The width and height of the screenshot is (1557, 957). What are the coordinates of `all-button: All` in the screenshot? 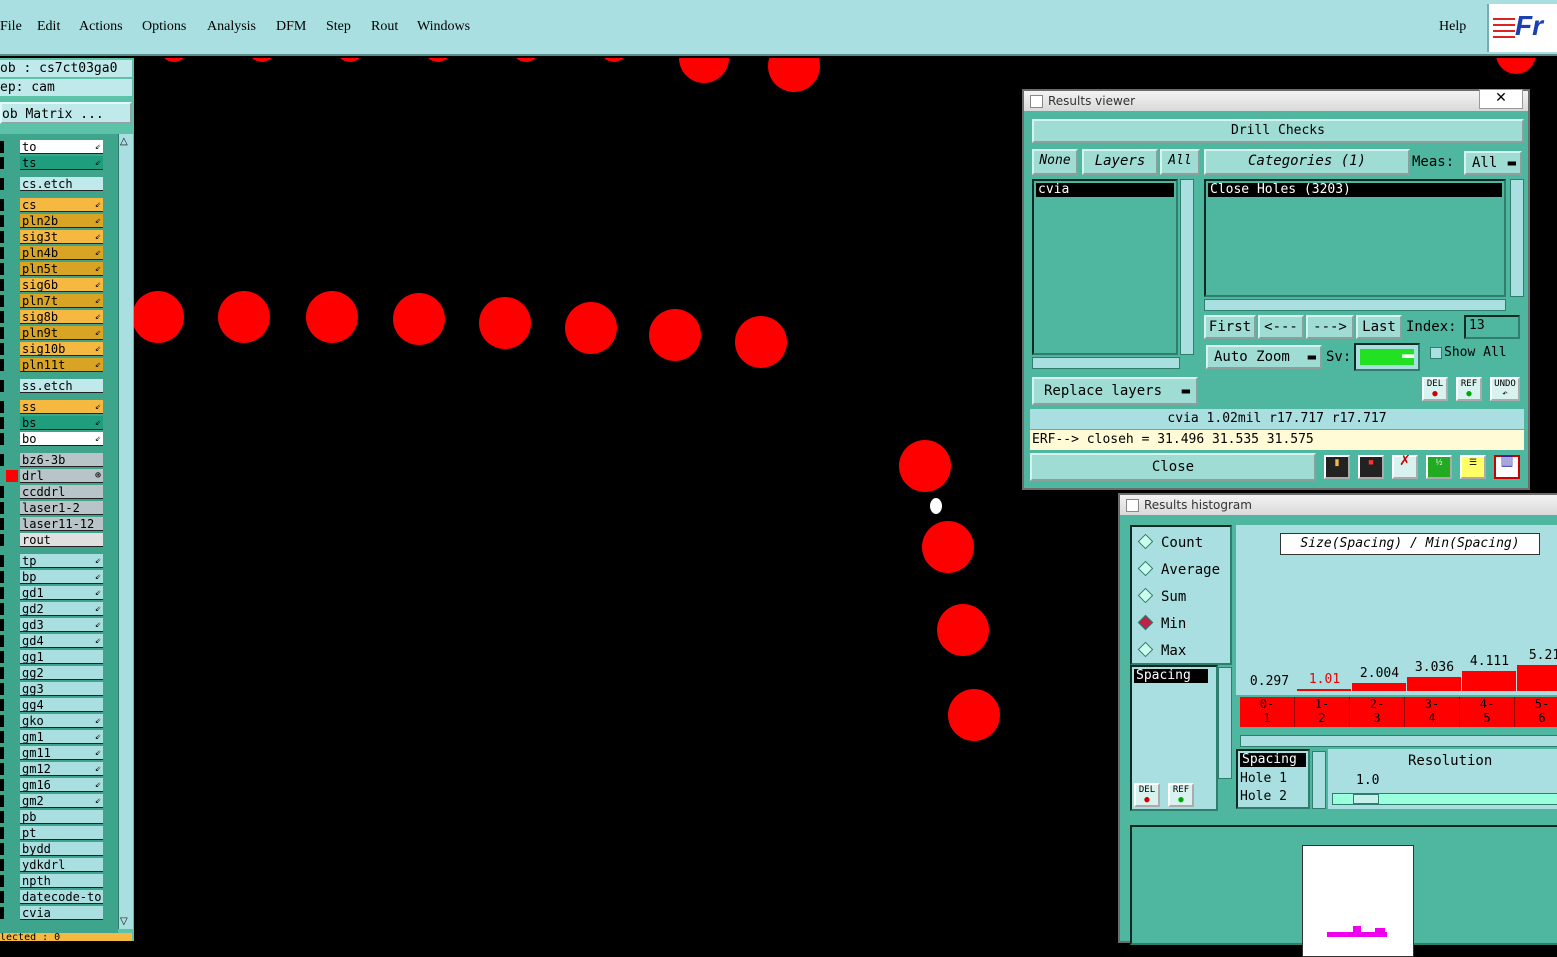 It's located at (1180, 162).